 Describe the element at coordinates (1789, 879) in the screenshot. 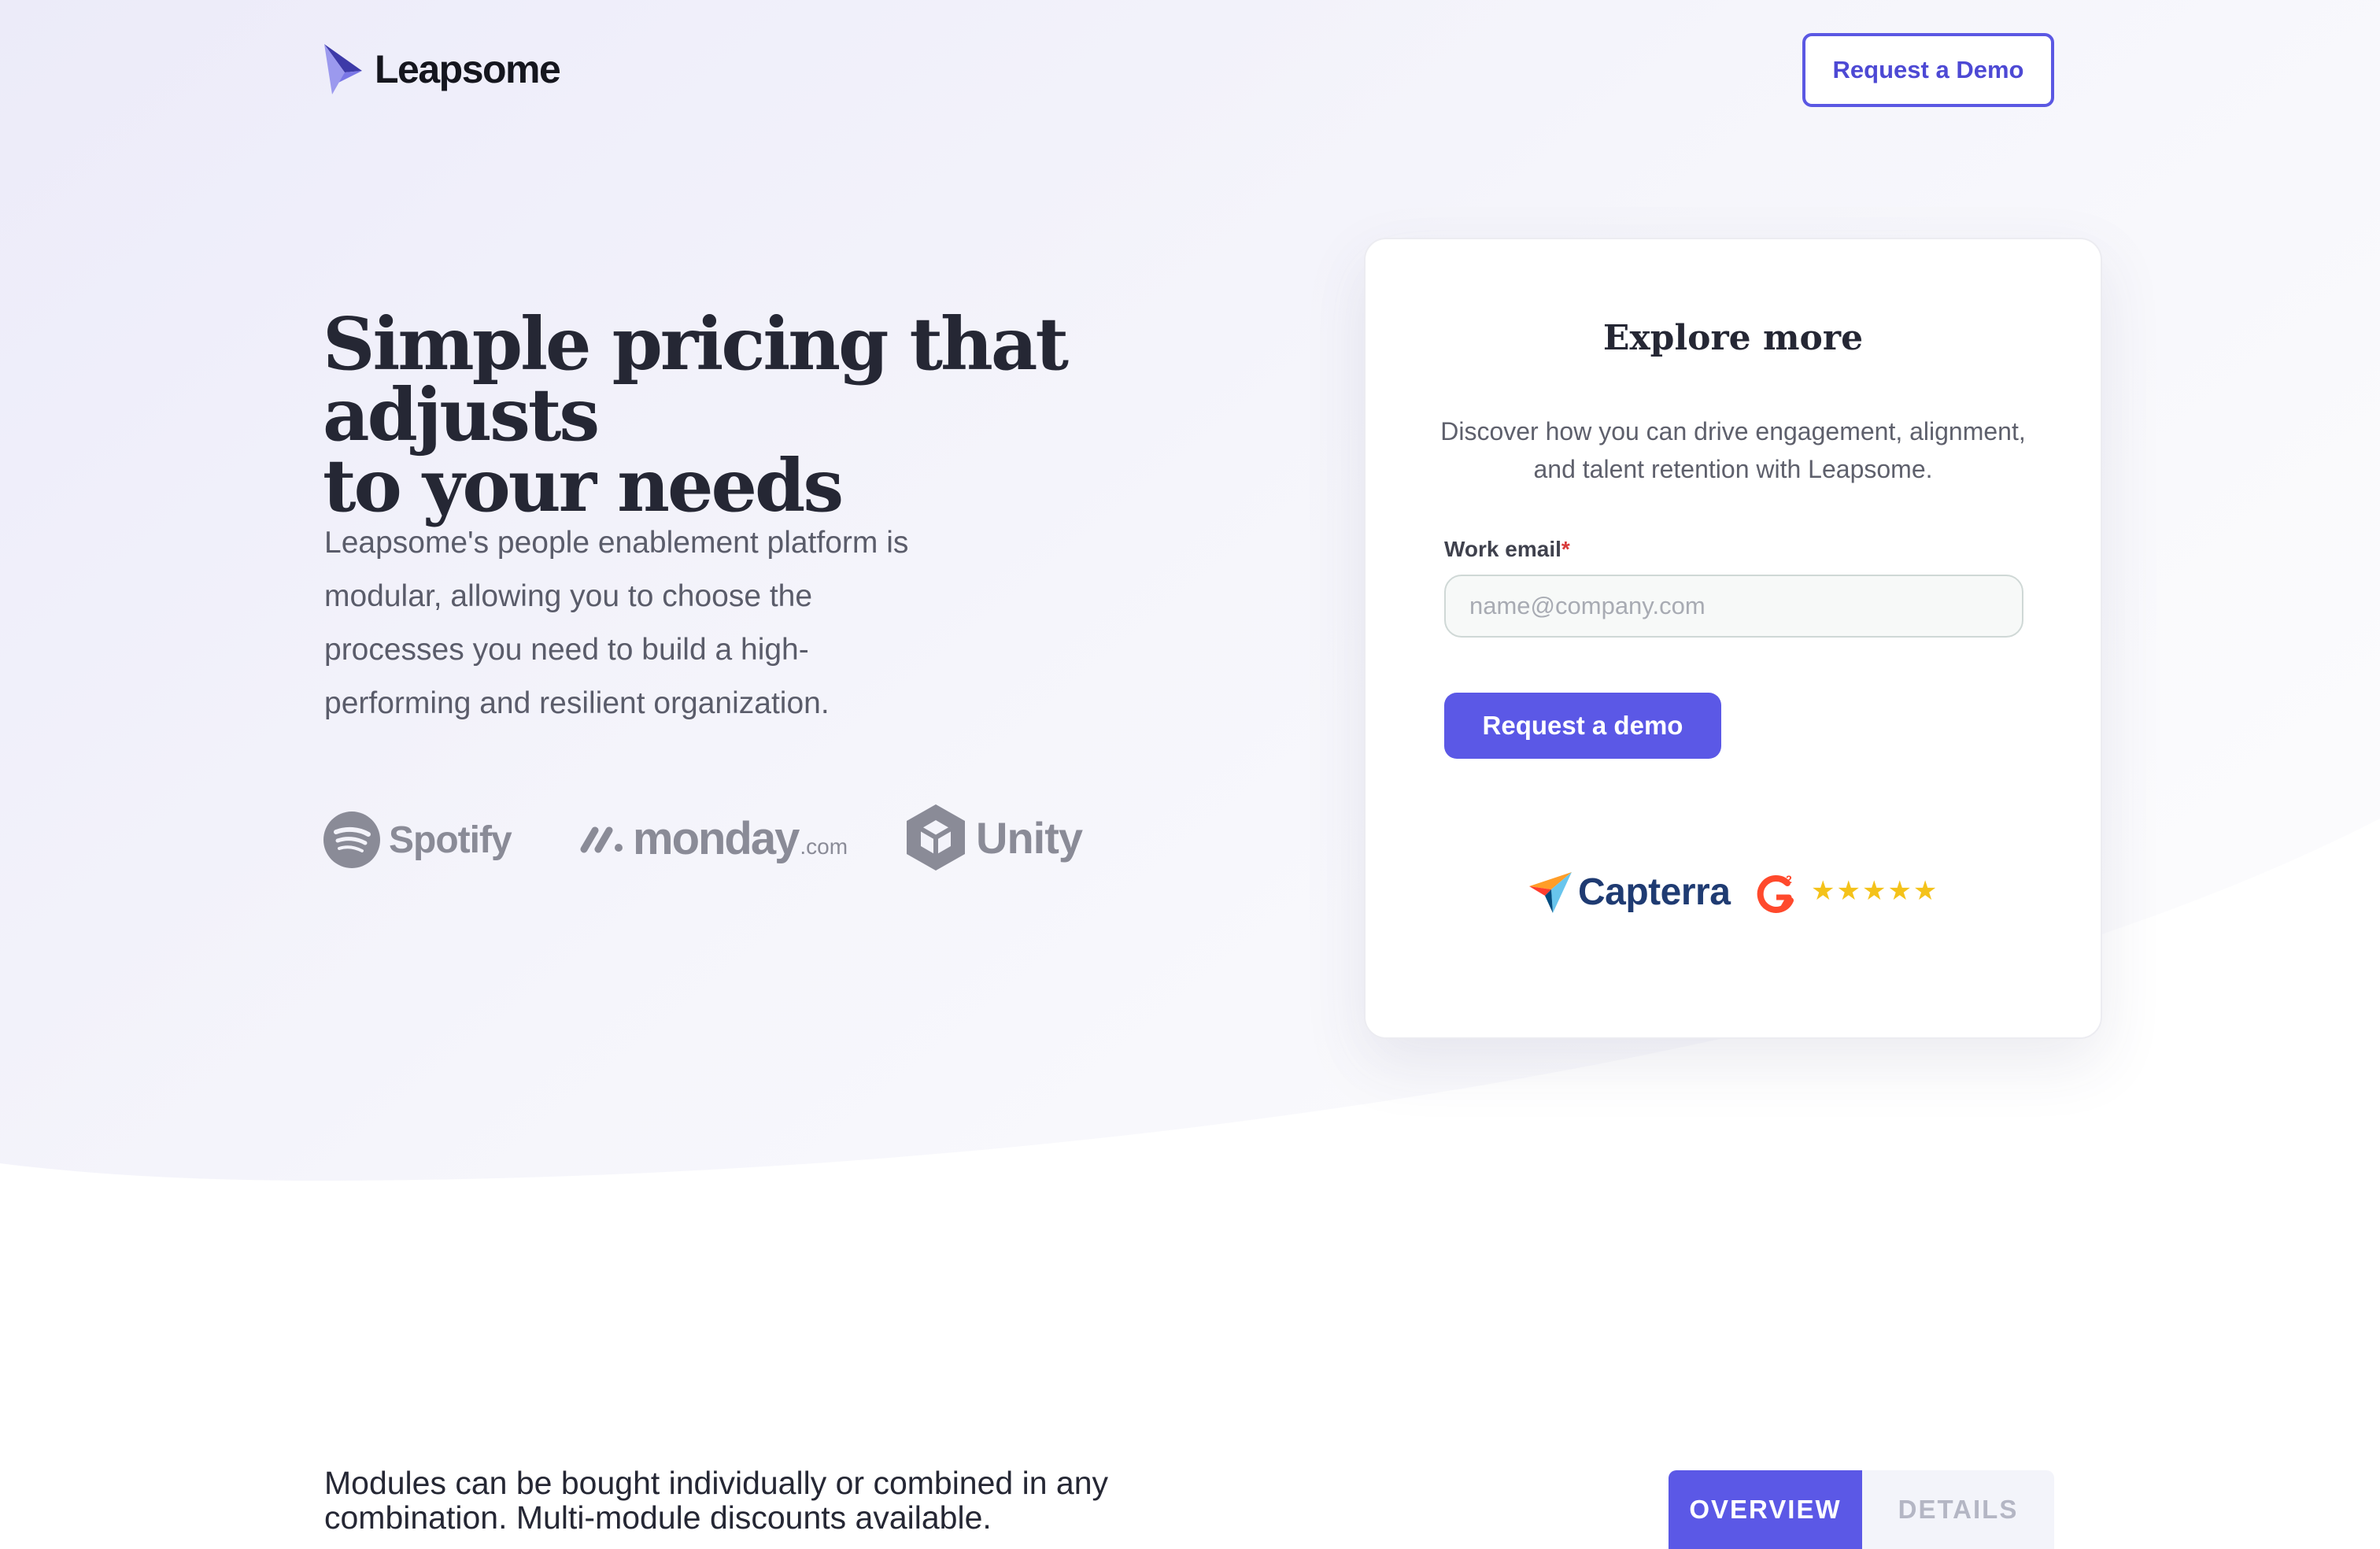

I see `svg-text: 2` at that location.